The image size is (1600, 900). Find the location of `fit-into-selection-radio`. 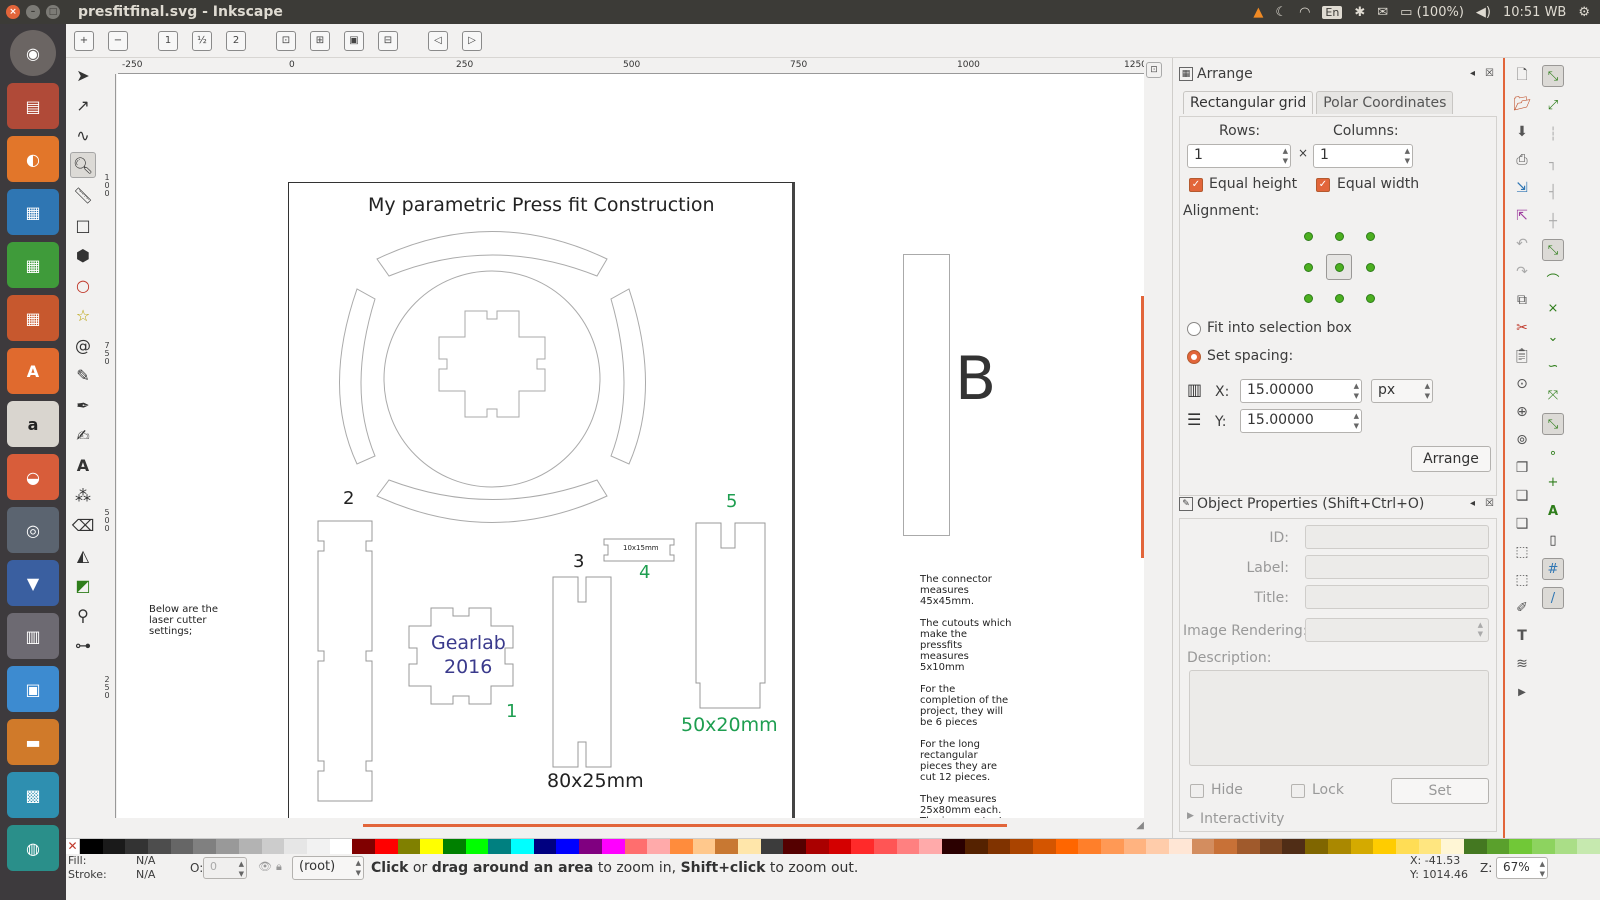

fit-into-selection-radio is located at coordinates (1194, 329).